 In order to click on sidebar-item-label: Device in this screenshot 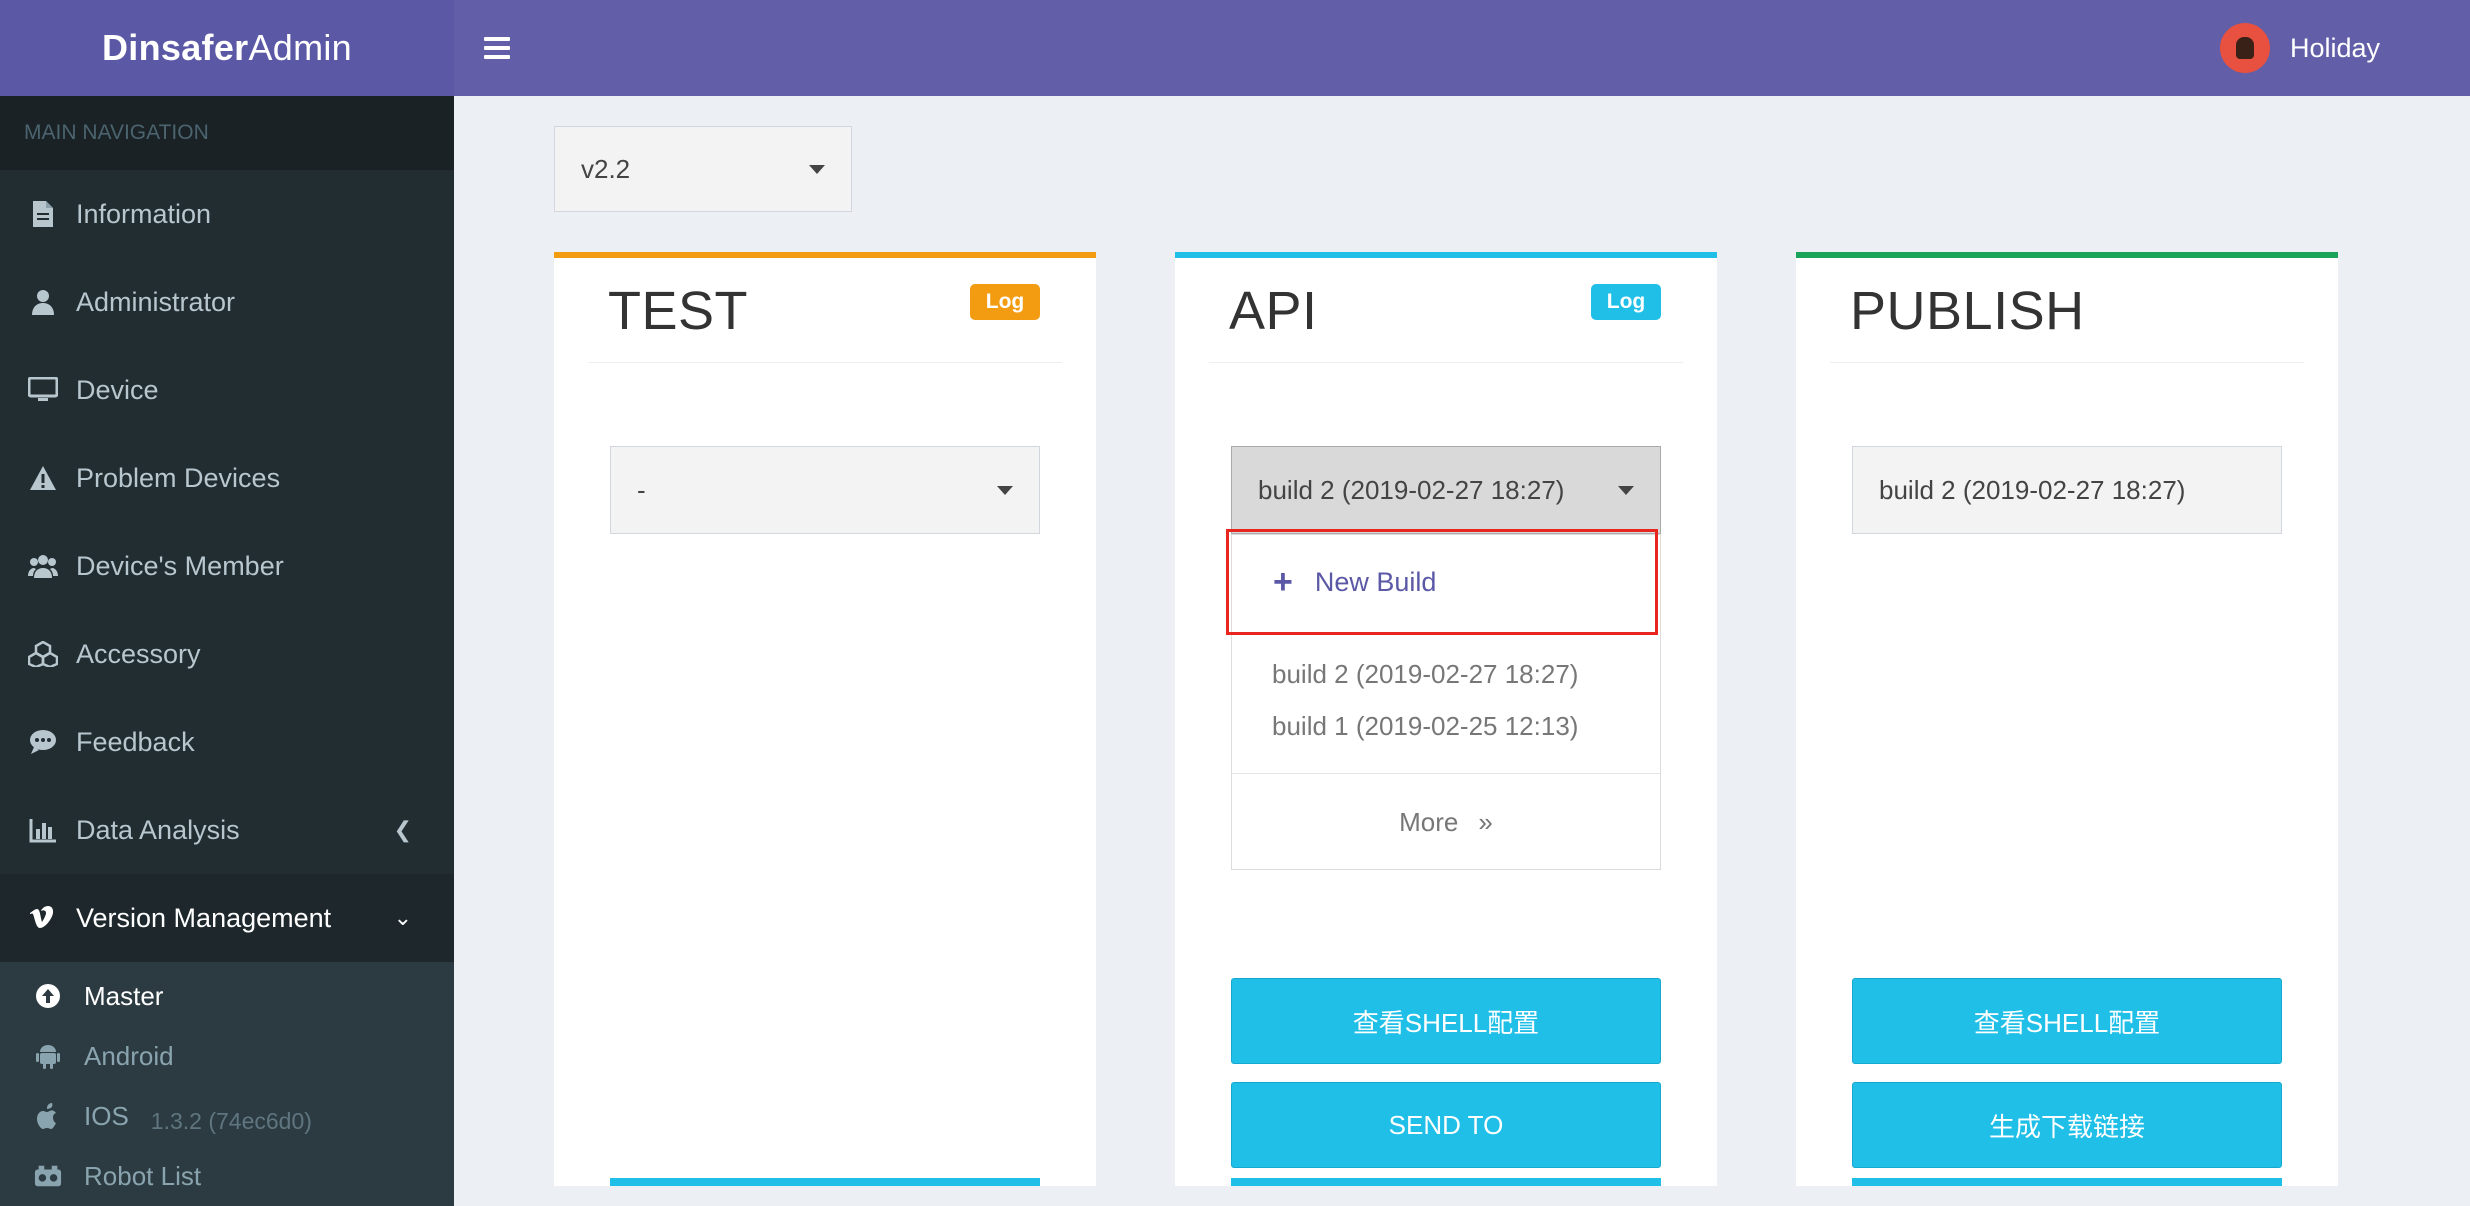, I will do `click(117, 389)`.